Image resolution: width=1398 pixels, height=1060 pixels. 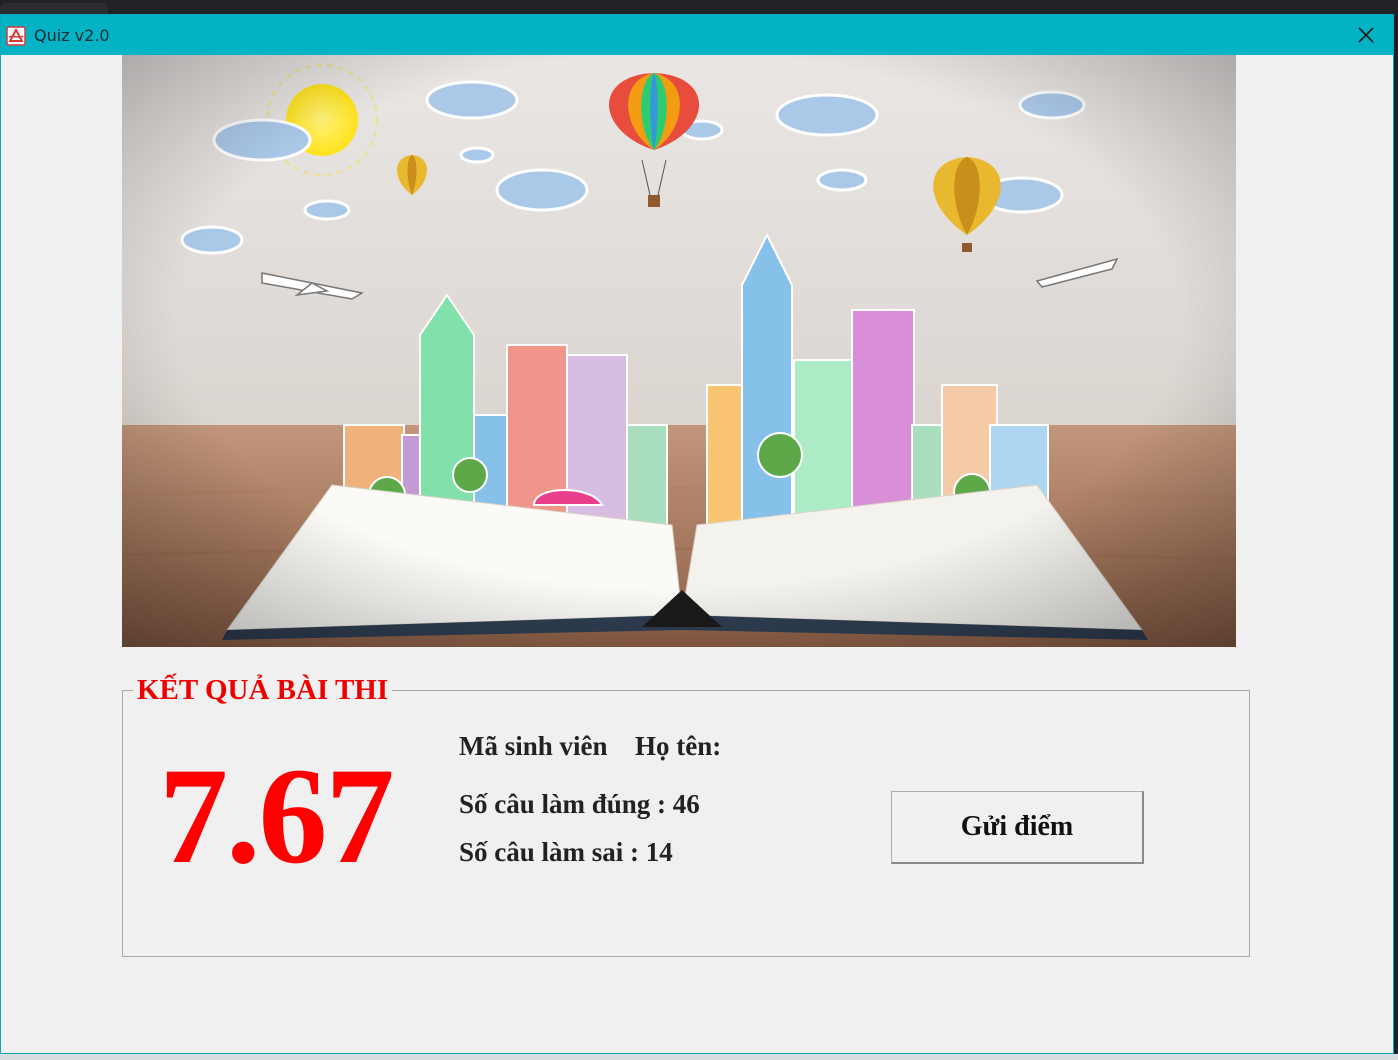 I want to click on close-icon, so click(x=1366, y=35).